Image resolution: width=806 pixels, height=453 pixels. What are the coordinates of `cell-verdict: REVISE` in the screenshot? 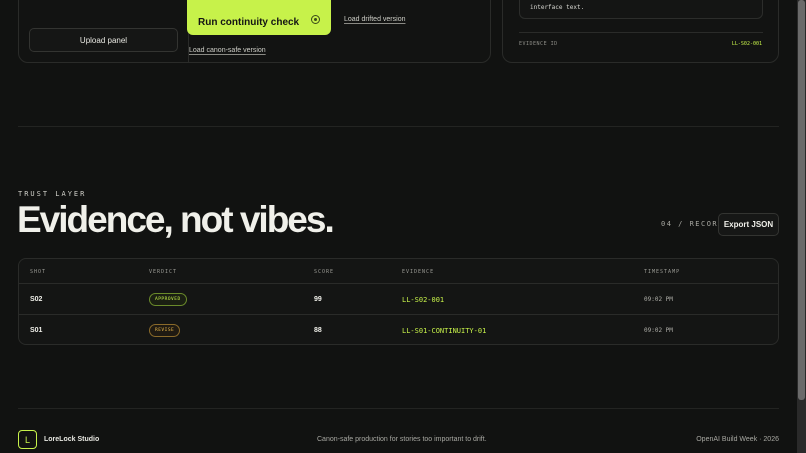 It's located at (165, 329).